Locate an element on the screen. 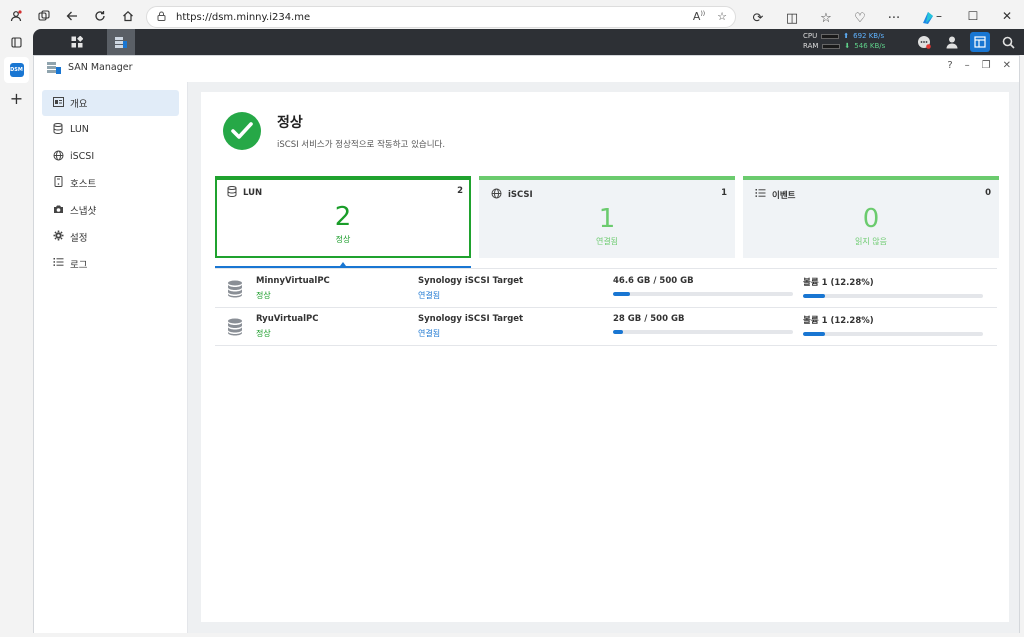 This screenshot has width=1024, height=637. sidebar-item-host: 호스트 is located at coordinates (110, 183).